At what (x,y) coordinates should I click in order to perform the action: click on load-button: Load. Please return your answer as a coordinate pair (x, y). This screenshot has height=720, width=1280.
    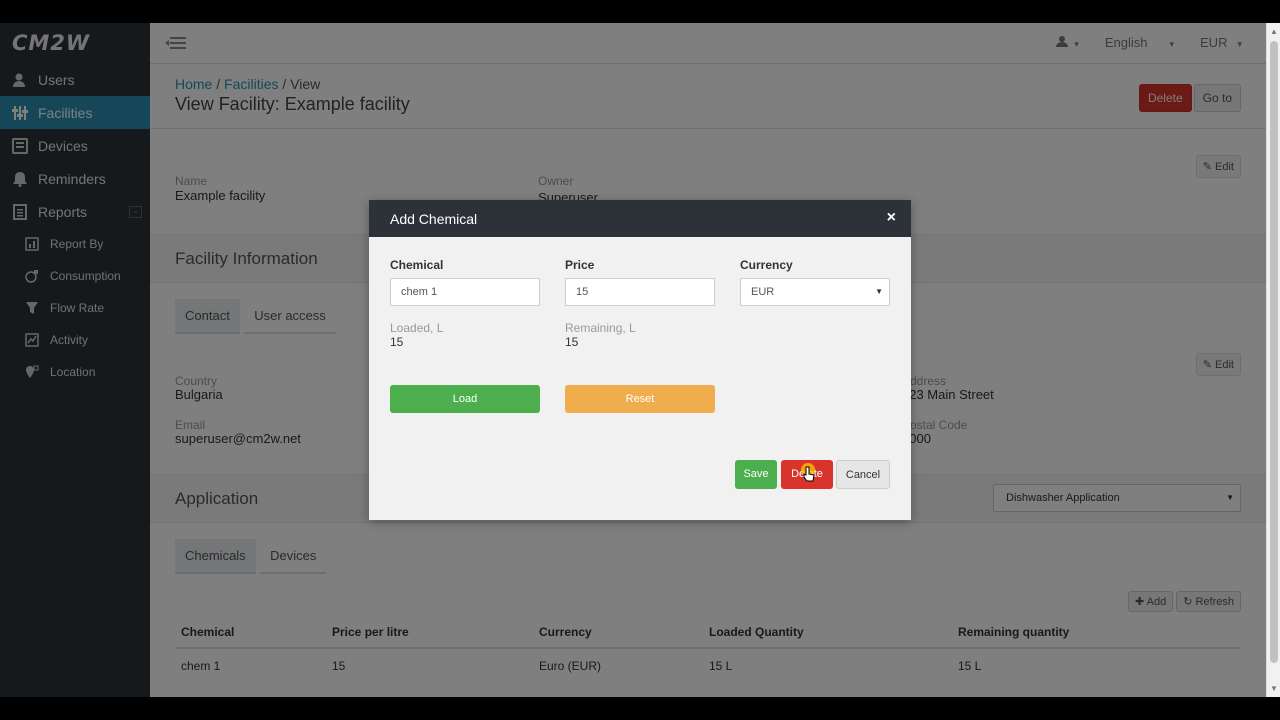
    Looking at the image, I should click on (465, 399).